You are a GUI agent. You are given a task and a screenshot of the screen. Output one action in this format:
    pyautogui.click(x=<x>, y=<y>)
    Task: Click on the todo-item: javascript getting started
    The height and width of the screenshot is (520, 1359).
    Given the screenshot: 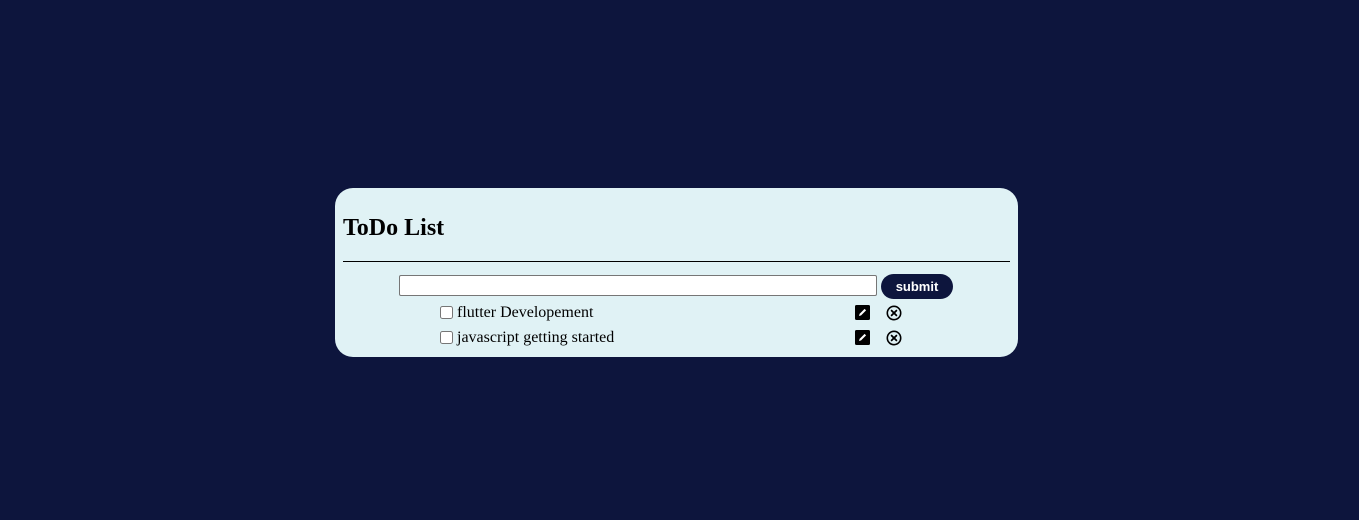 What is the action you would take?
    pyautogui.click(x=675, y=338)
    